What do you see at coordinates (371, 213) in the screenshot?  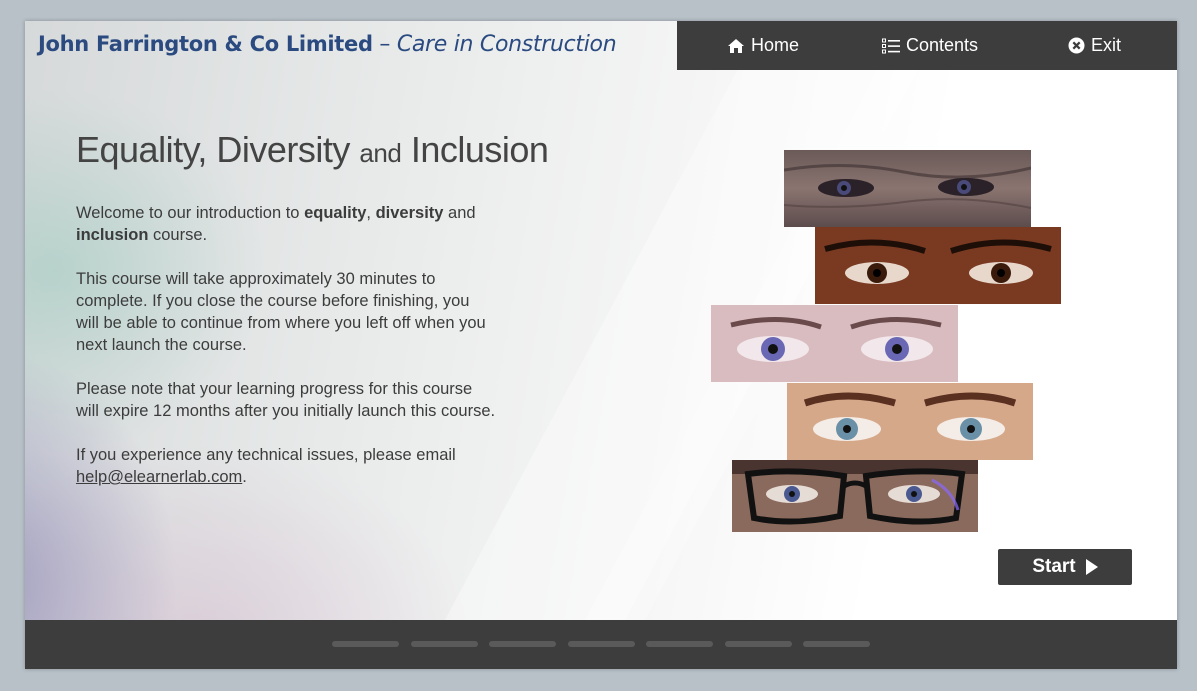 I see `comma: ,` at bounding box center [371, 213].